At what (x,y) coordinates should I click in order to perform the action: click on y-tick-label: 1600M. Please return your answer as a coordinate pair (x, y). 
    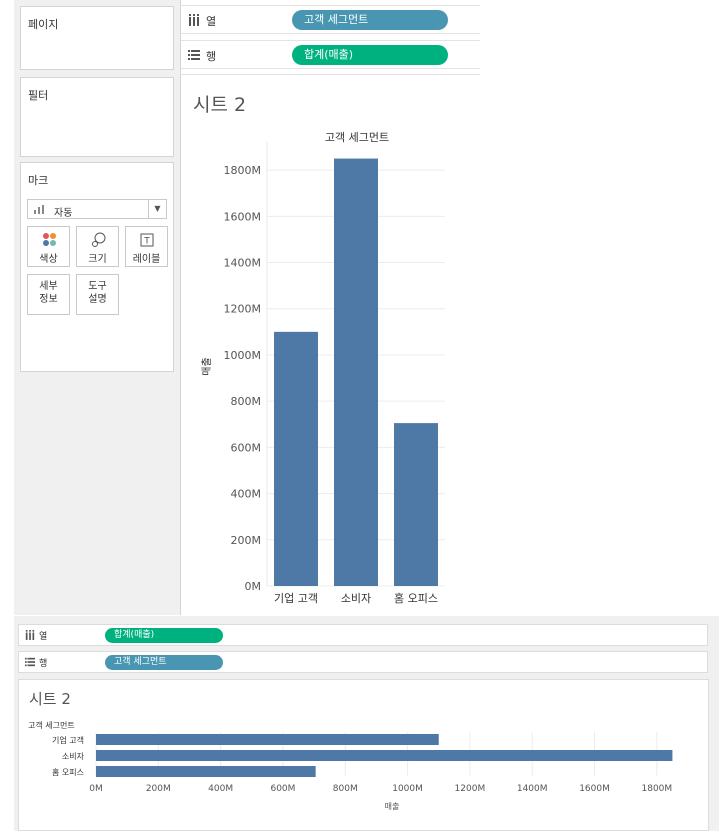
    Looking at the image, I should click on (243, 216).